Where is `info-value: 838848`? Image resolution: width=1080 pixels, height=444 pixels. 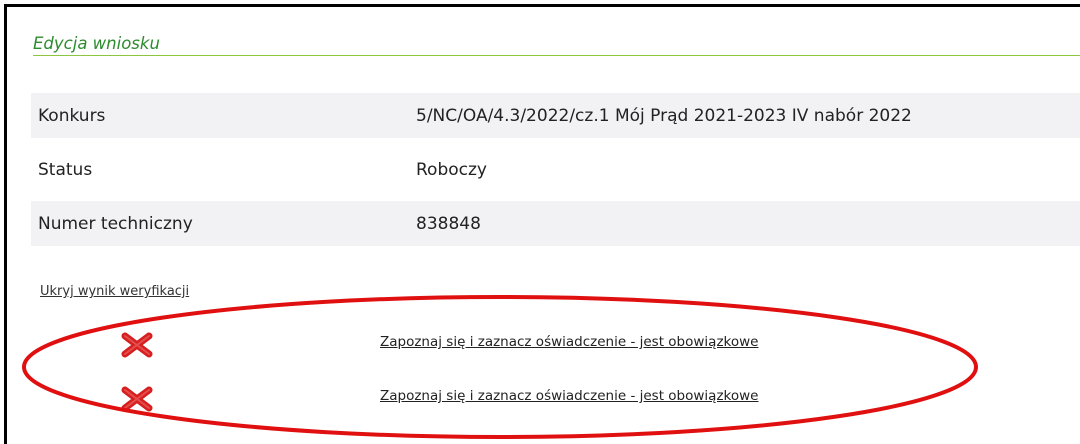 info-value: 838848 is located at coordinates (448, 223).